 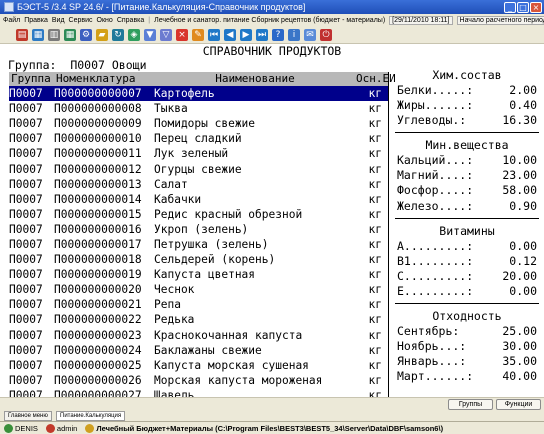 What do you see at coordinates (118, 34) in the screenshot?
I see `refresh-icon: ↻` at bounding box center [118, 34].